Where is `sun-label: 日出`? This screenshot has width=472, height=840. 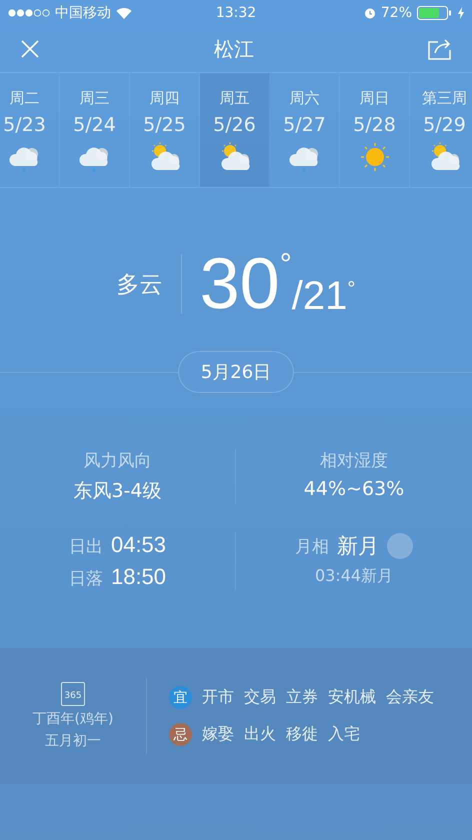 sun-label: 日出 is located at coordinates (85, 547).